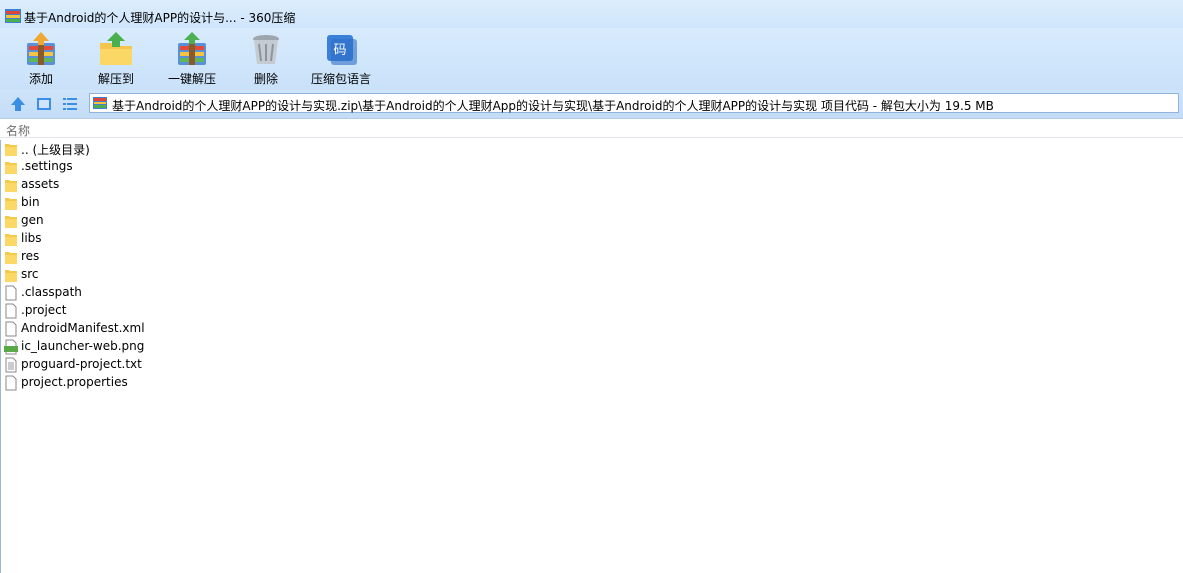 The image size is (1183, 573). Describe the element at coordinates (591, 149) in the screenshot. I see `list-item: .. (上级目录)` at that location.